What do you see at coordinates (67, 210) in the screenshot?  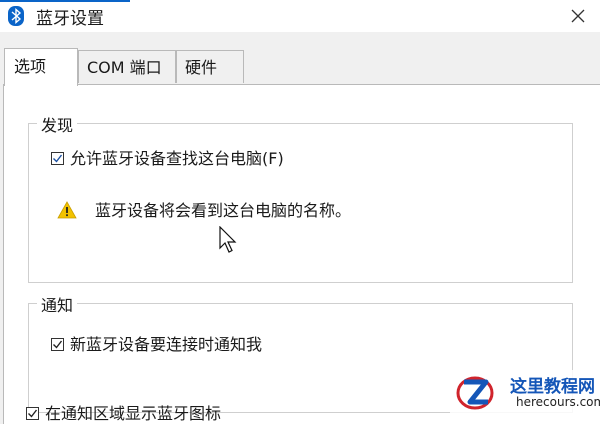 I see `warning-icon` at bounding box center [67, 210].